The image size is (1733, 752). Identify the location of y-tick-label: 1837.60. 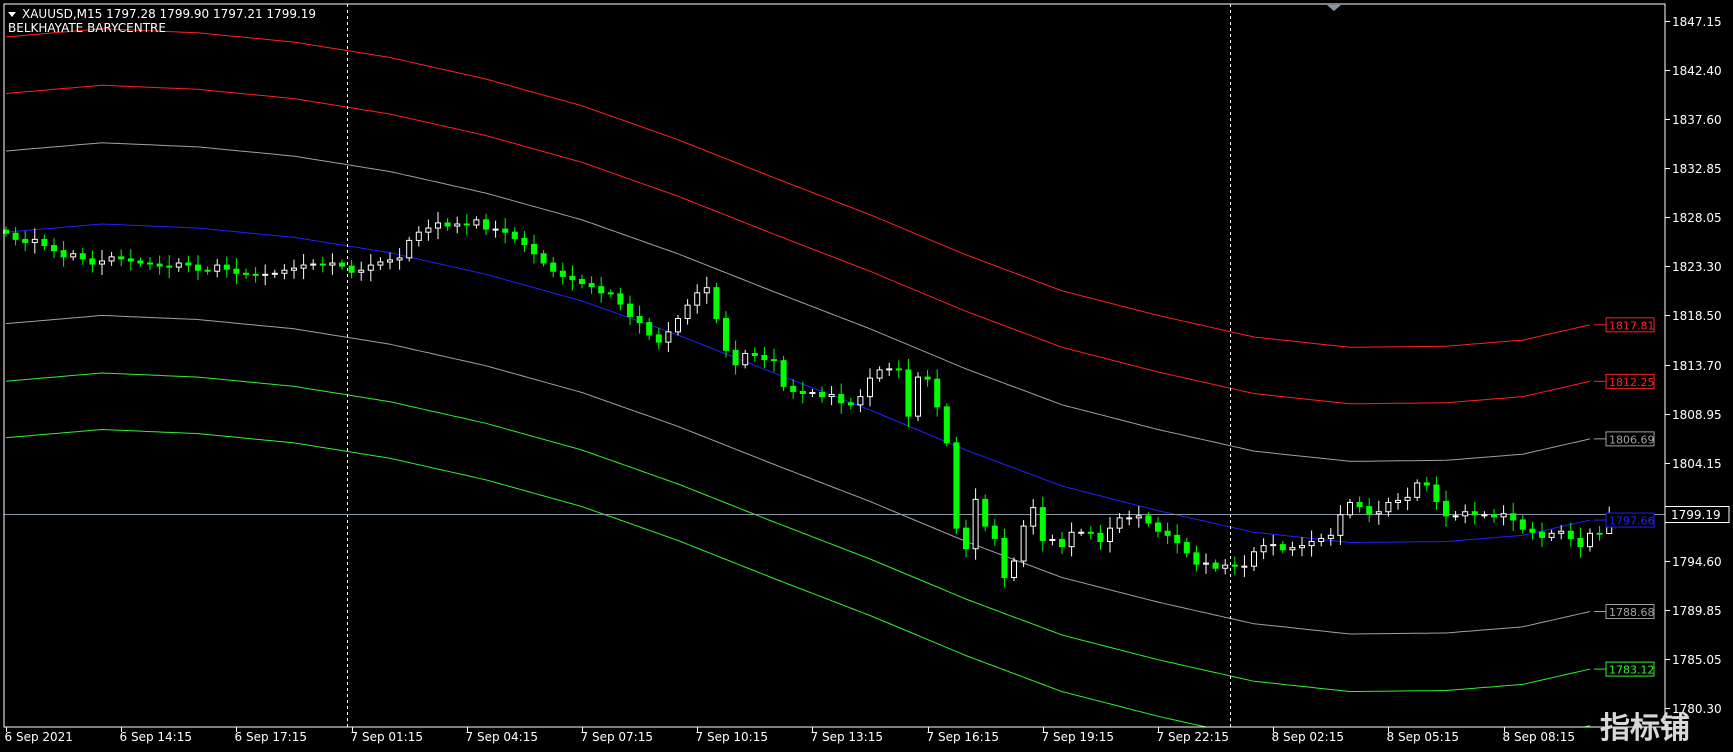
(1697, 120).